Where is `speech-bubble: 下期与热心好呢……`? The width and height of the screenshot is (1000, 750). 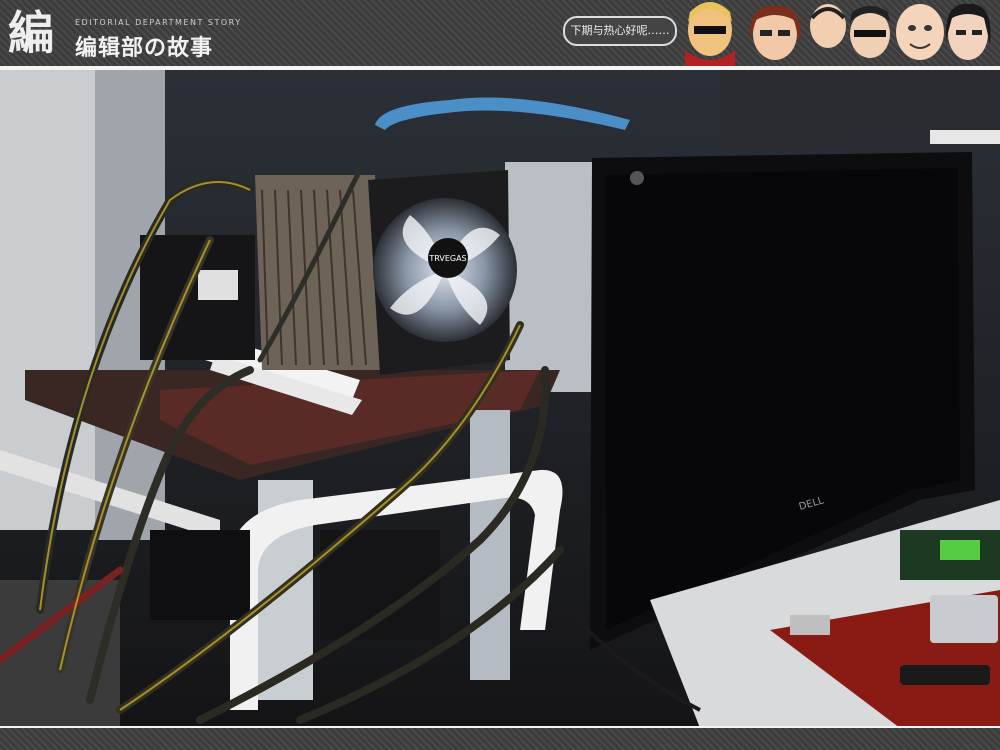
speech-bubble: 下期与热心好呢…… is located at coordinates (620, 31).